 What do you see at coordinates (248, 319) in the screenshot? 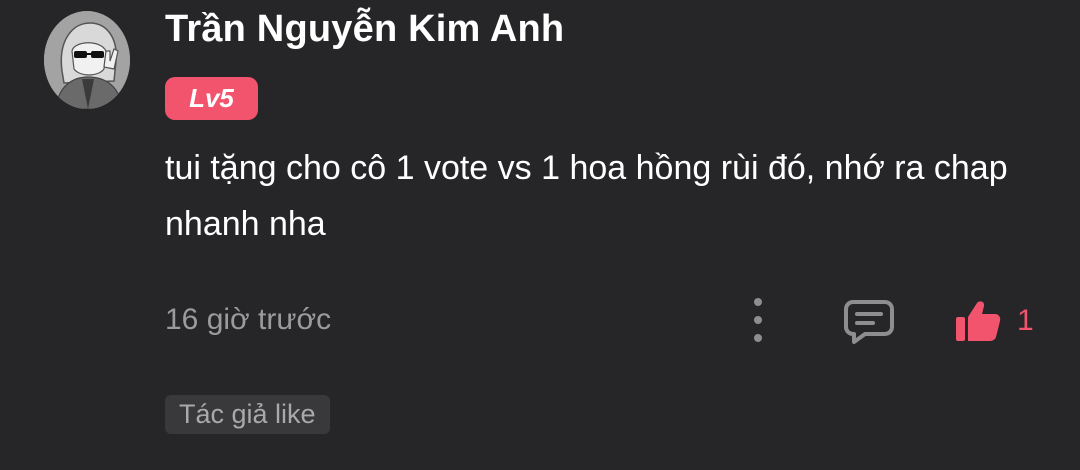
I see `comment-timestamp: 16 giờ trước` at bounding box center [248, 319].